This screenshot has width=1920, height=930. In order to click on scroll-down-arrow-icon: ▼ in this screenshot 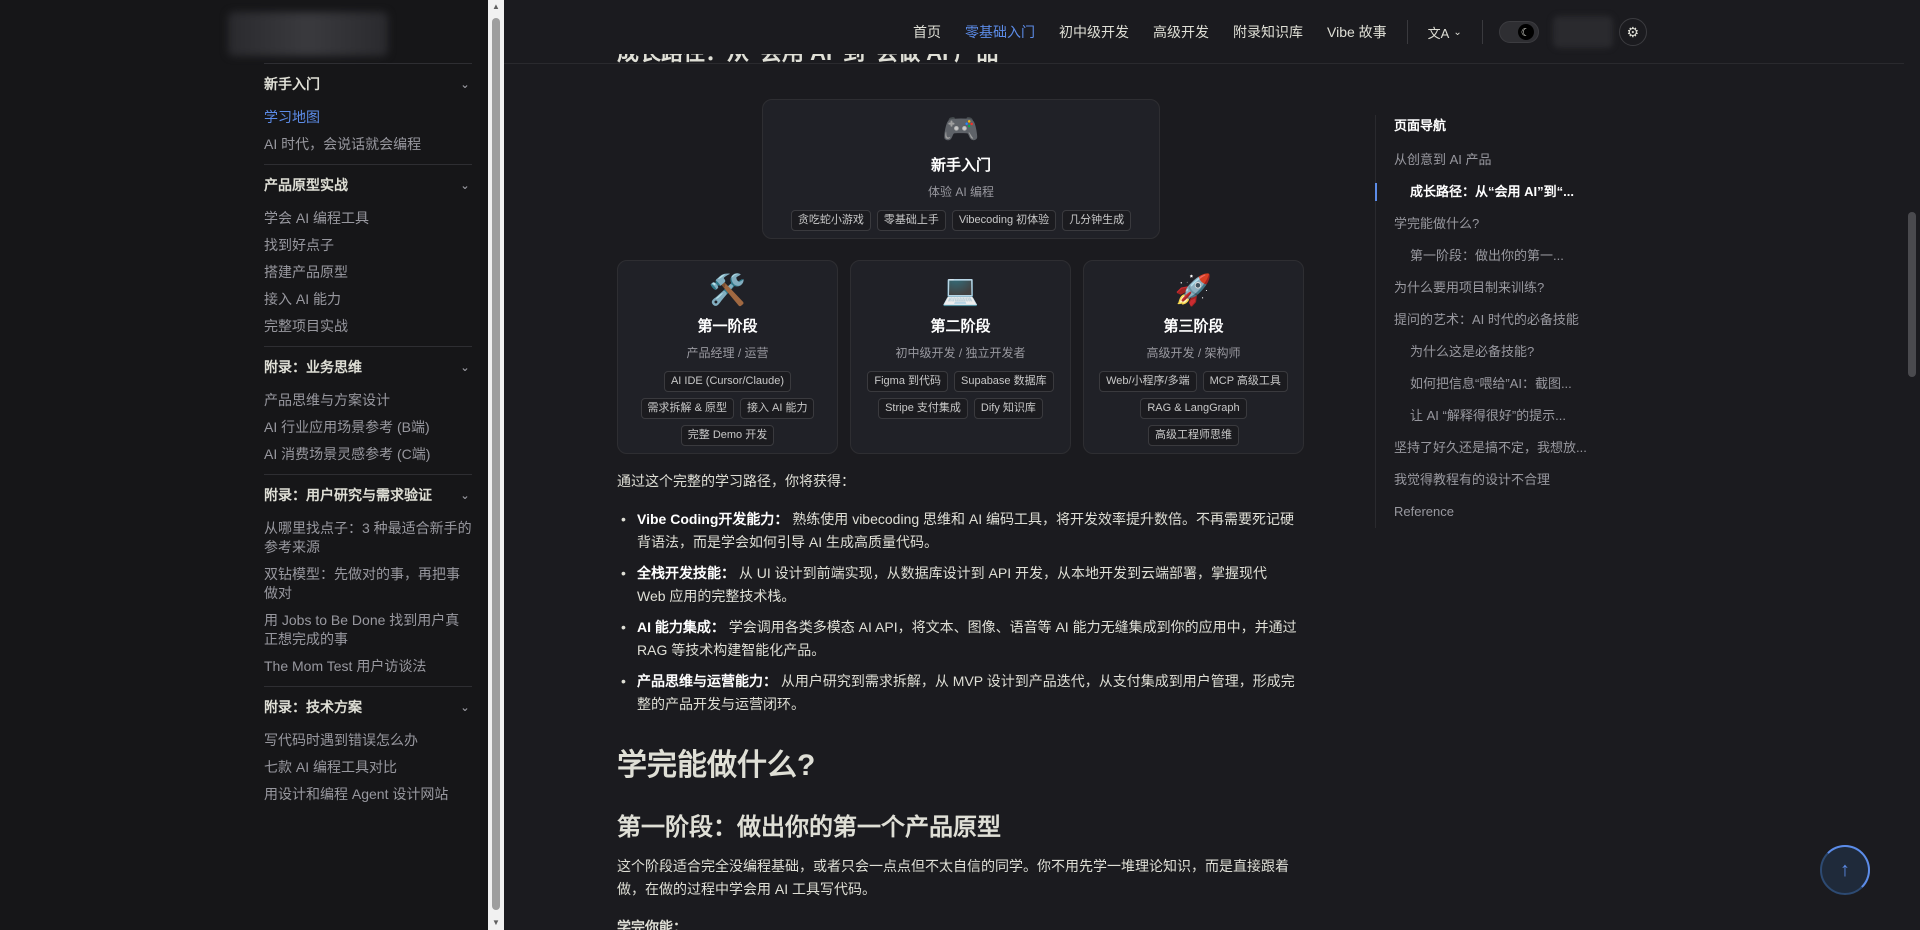, I will do `click(496, 923)`.